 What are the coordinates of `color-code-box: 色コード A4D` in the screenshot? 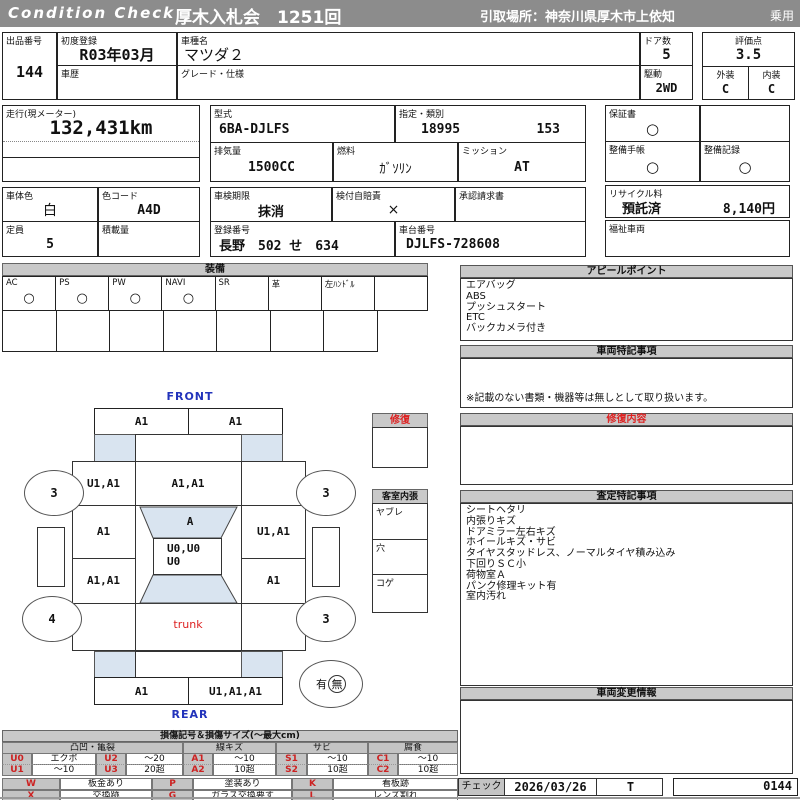 It's located at (149, 204).